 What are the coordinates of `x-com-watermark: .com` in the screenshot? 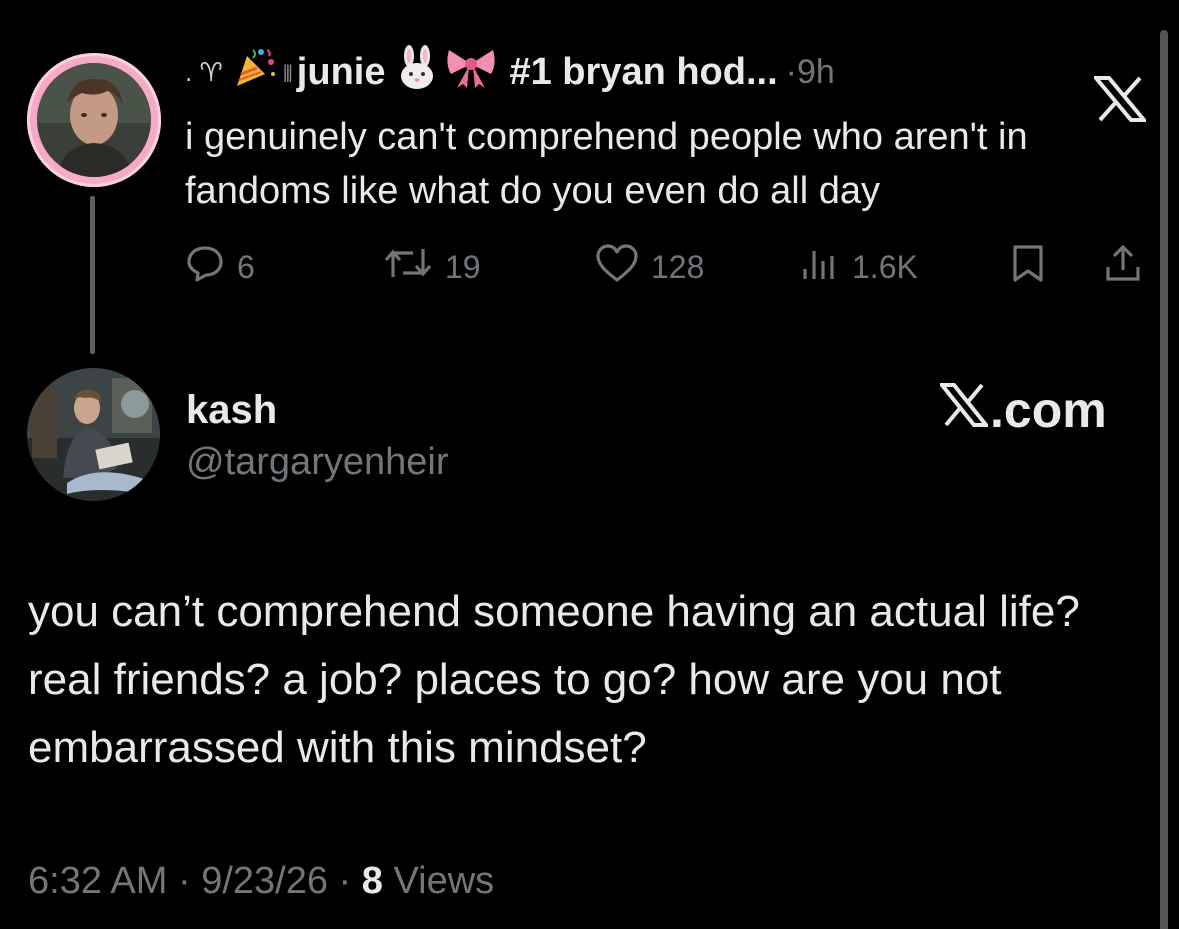 It's located at (1022, 410).